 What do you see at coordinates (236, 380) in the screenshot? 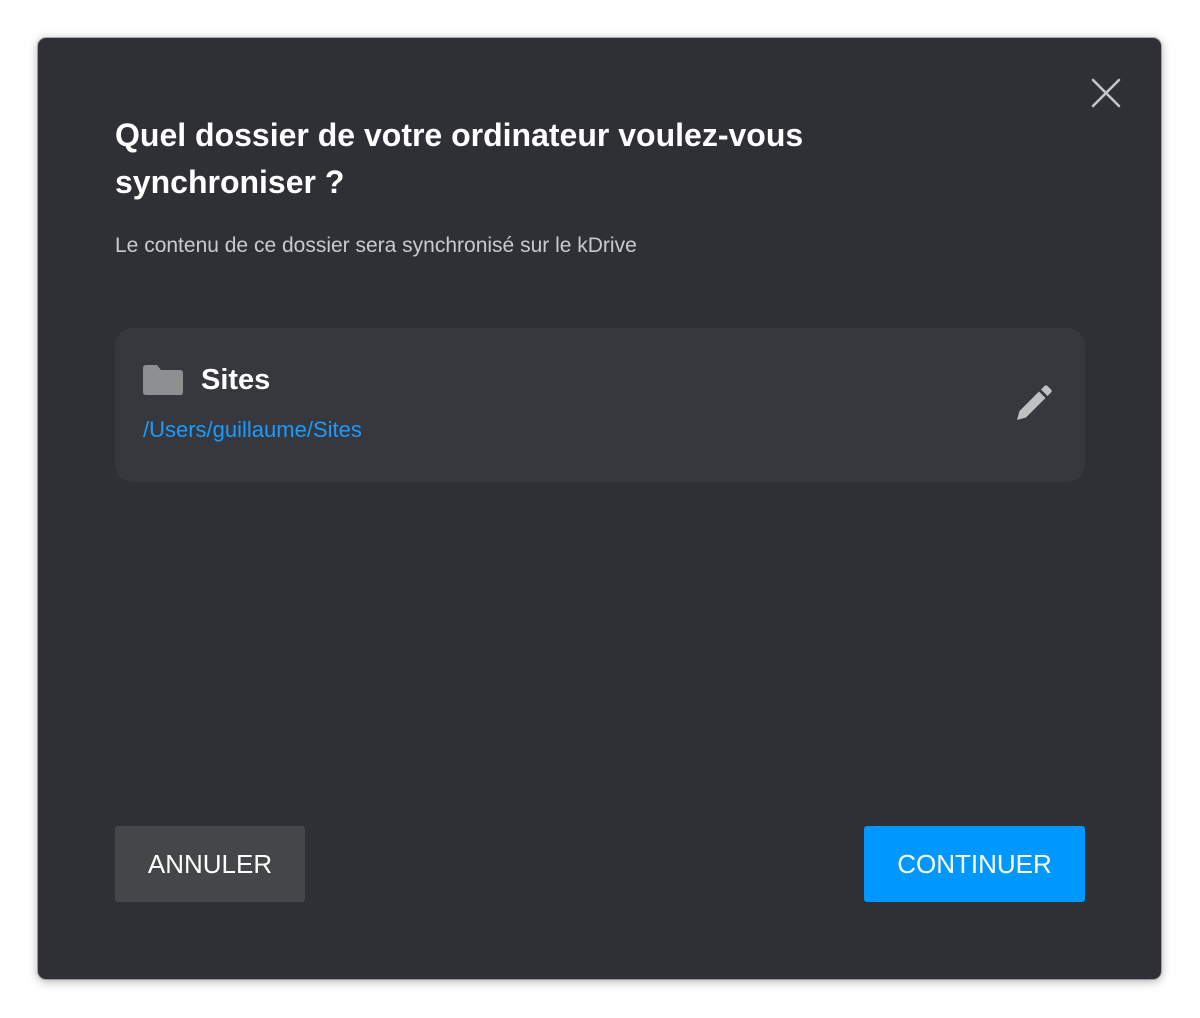
I see `folder-name: Sites` at bounding box center [236, 380].